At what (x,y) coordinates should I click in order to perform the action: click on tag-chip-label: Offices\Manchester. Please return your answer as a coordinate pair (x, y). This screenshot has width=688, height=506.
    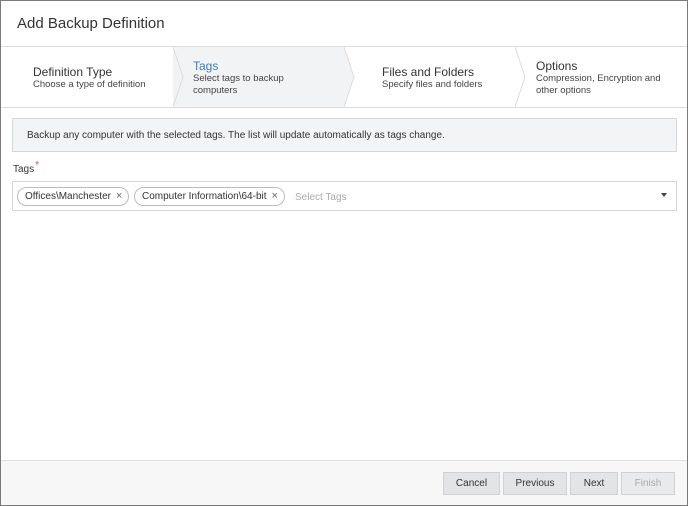
    Looking at the image, I should click on (68, 196).